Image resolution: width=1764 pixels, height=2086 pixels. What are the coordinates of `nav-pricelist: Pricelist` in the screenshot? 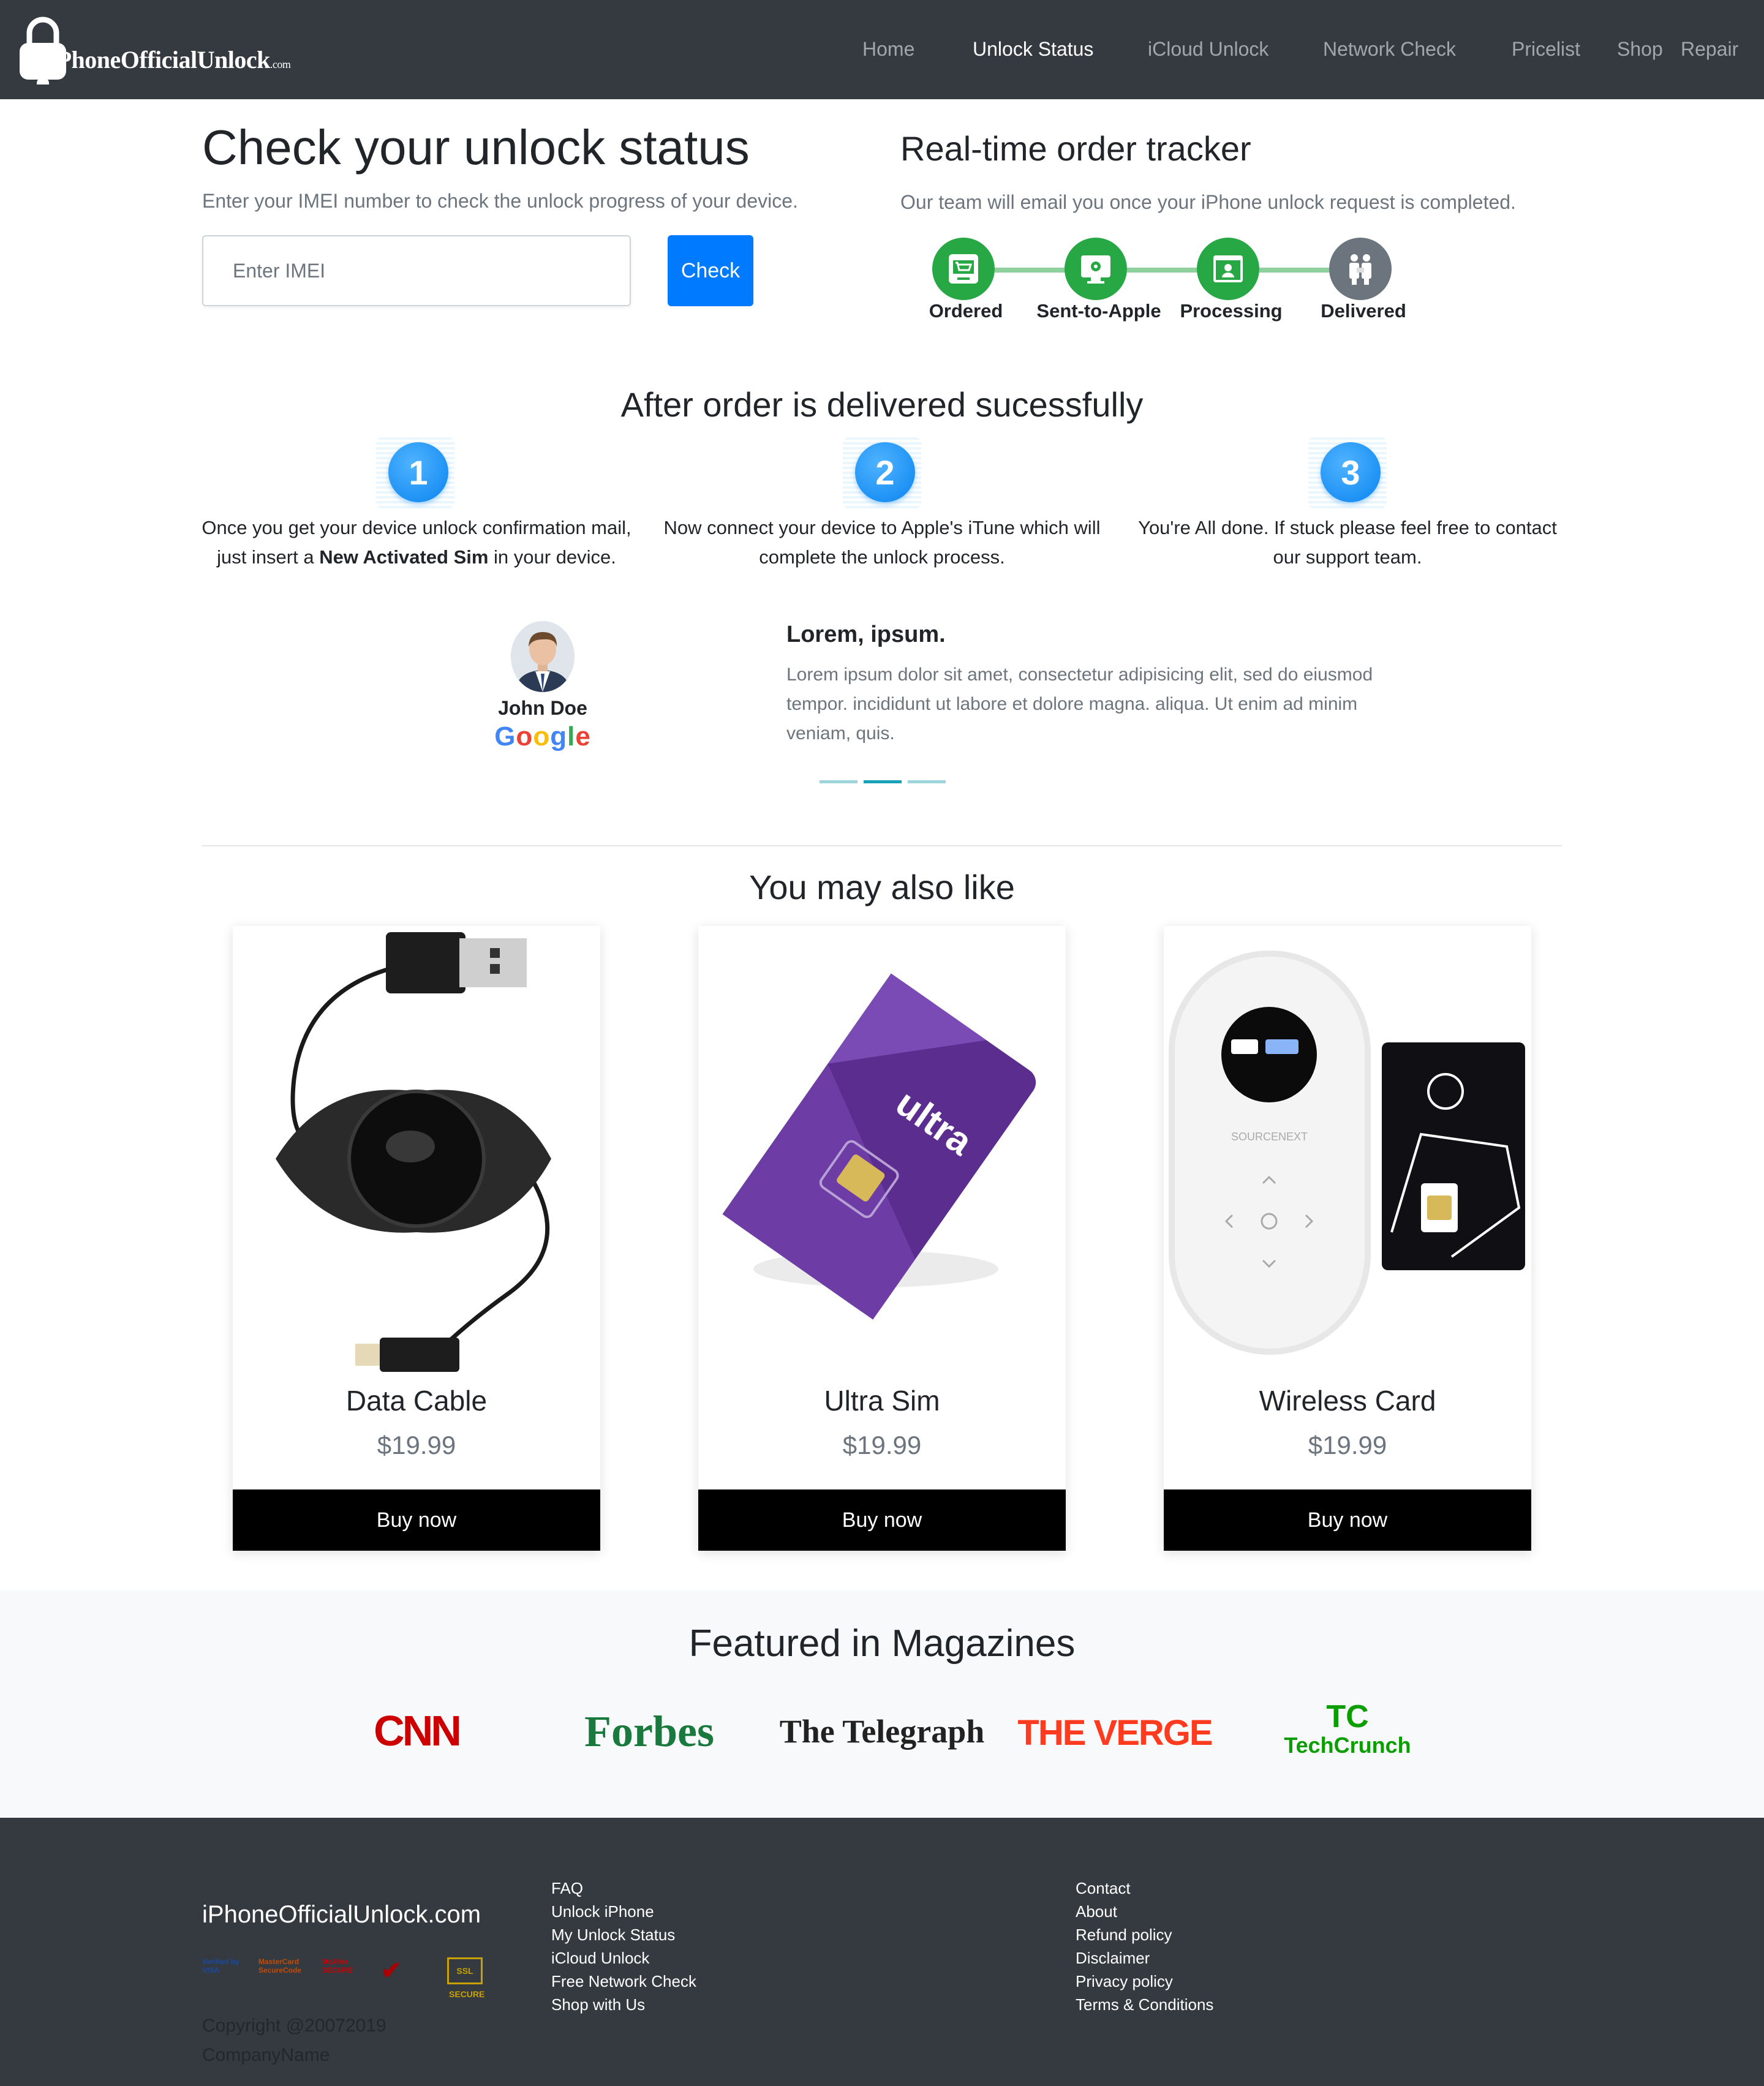 It's located at (1546, 49).